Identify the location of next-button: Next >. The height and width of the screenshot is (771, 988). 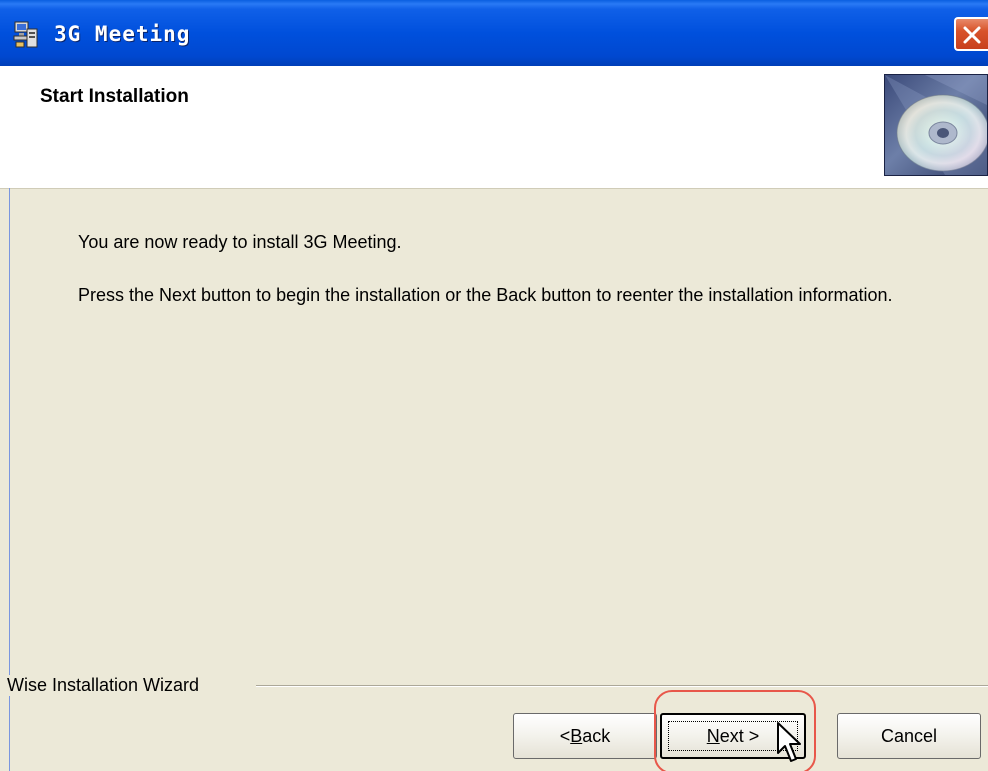
(733, 736).